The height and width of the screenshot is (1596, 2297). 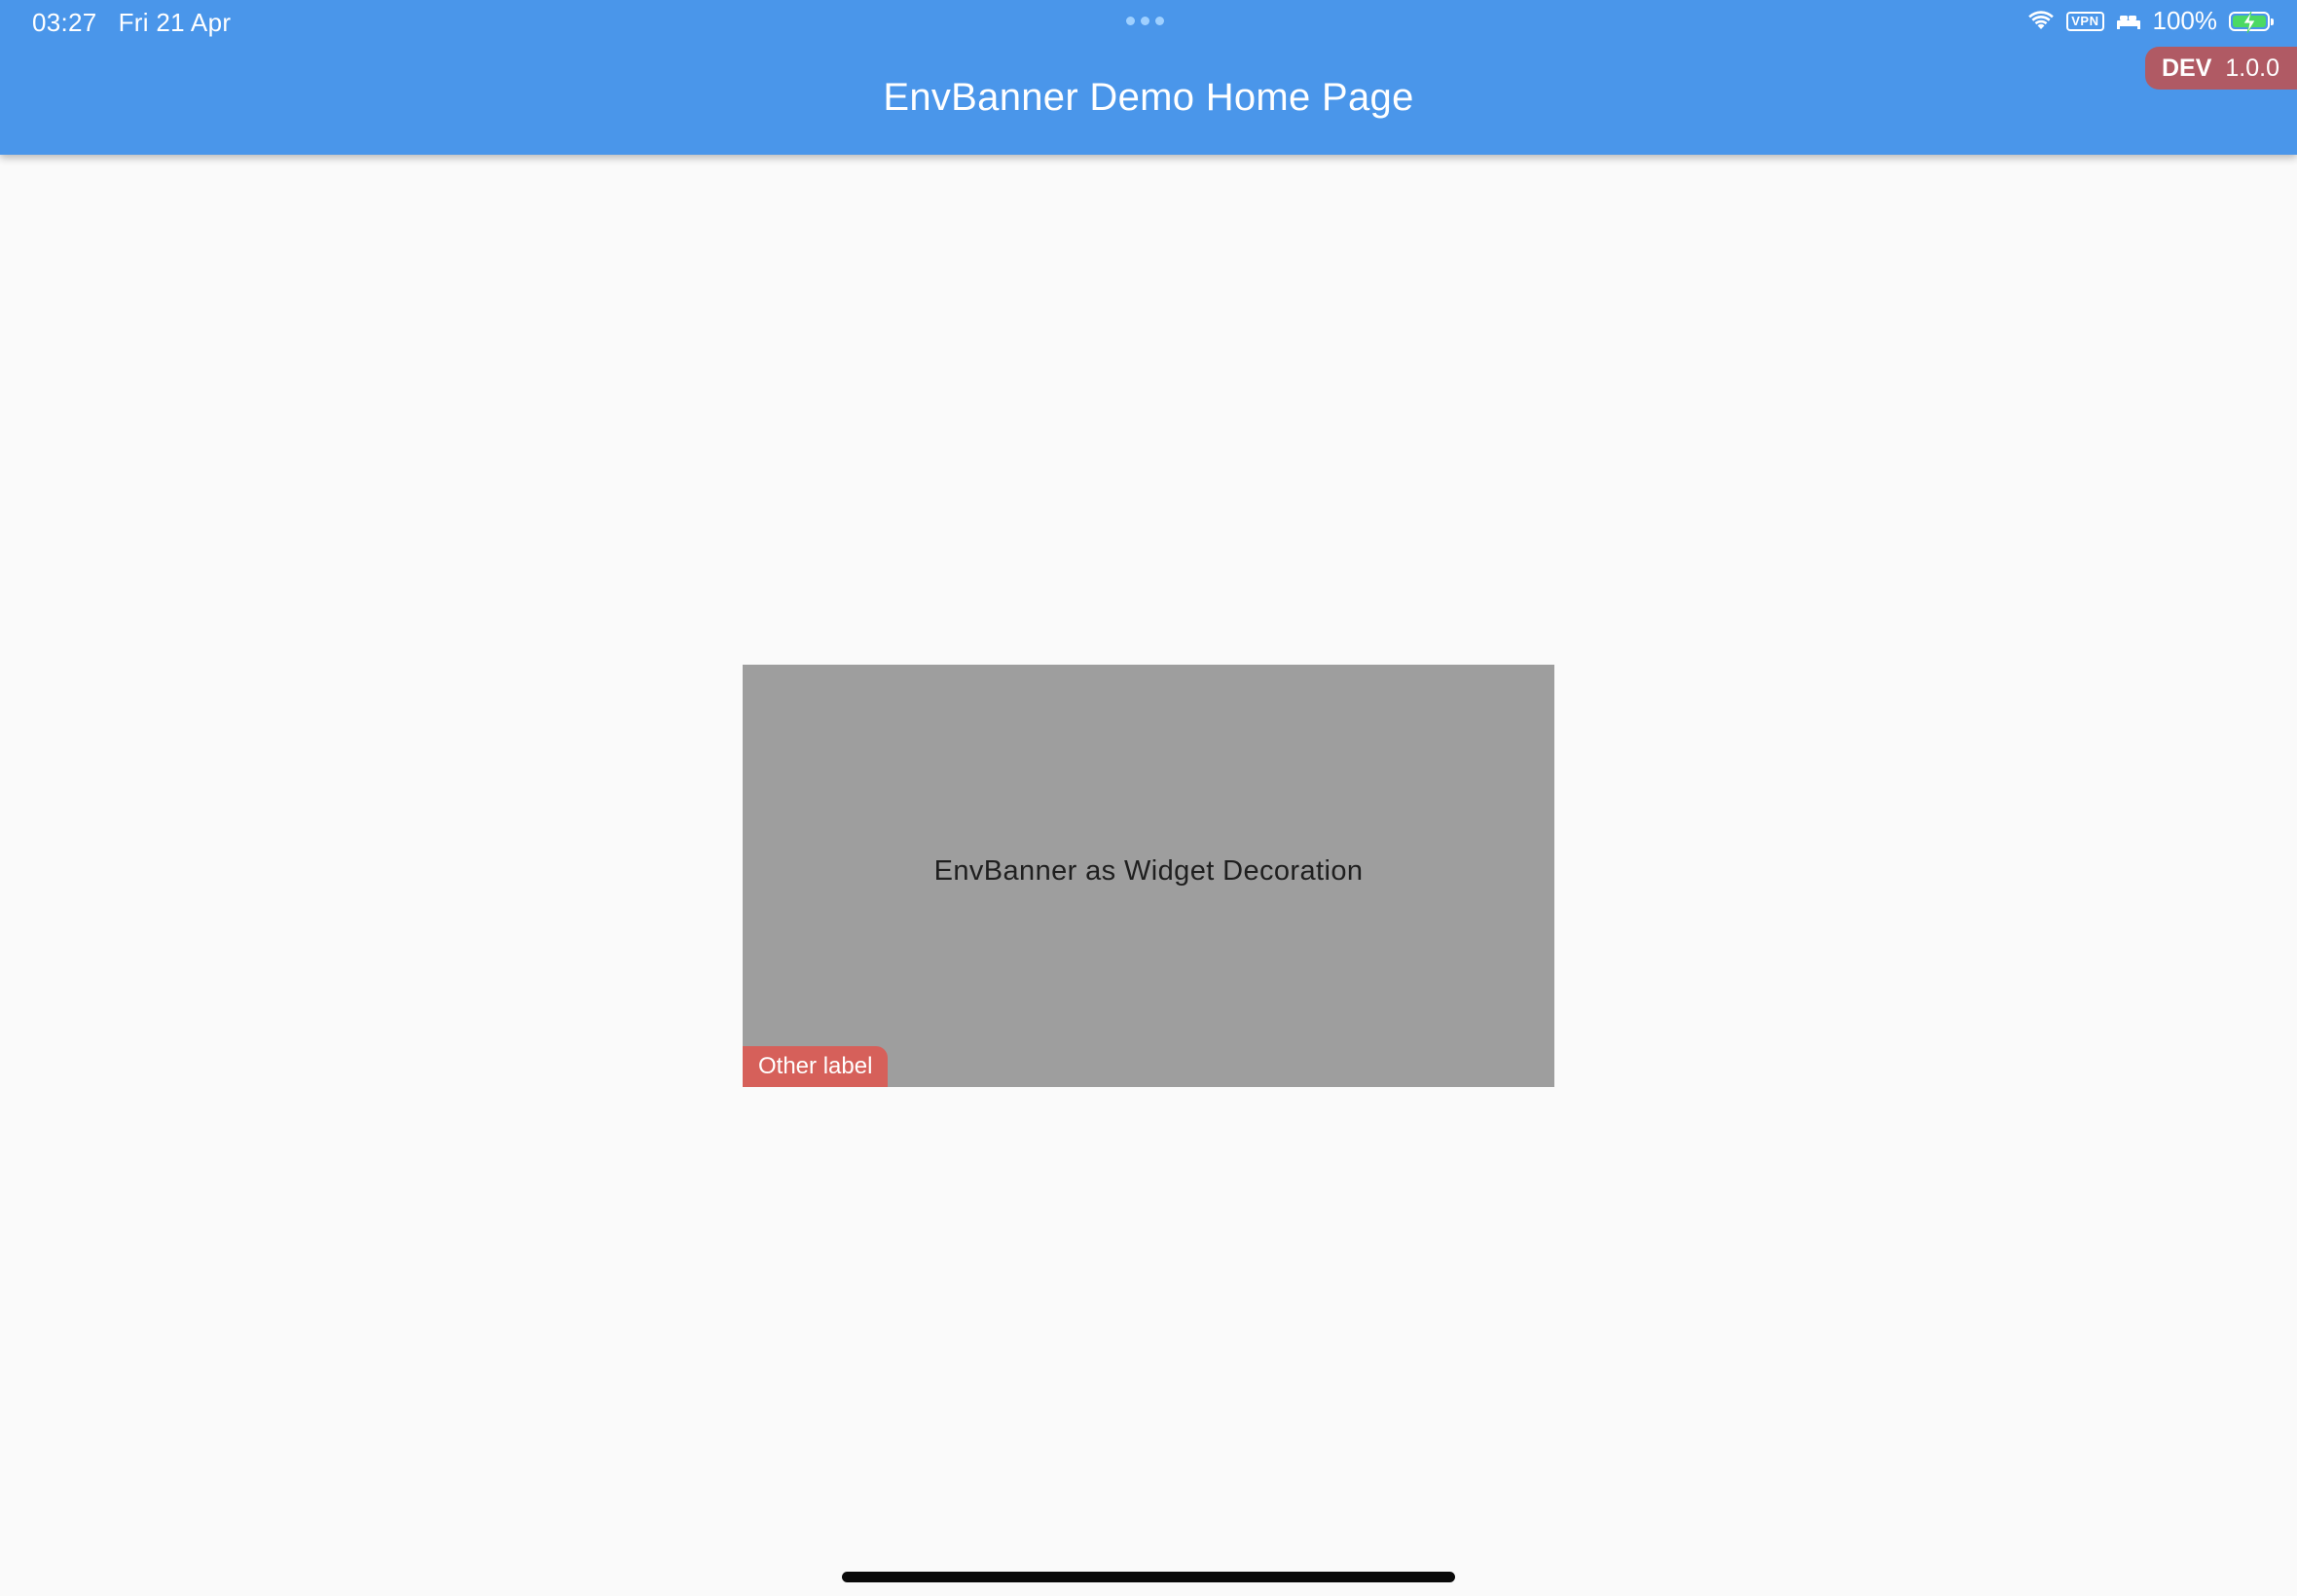 I want to click on wifi-icon, so click(x=2042, y=19).